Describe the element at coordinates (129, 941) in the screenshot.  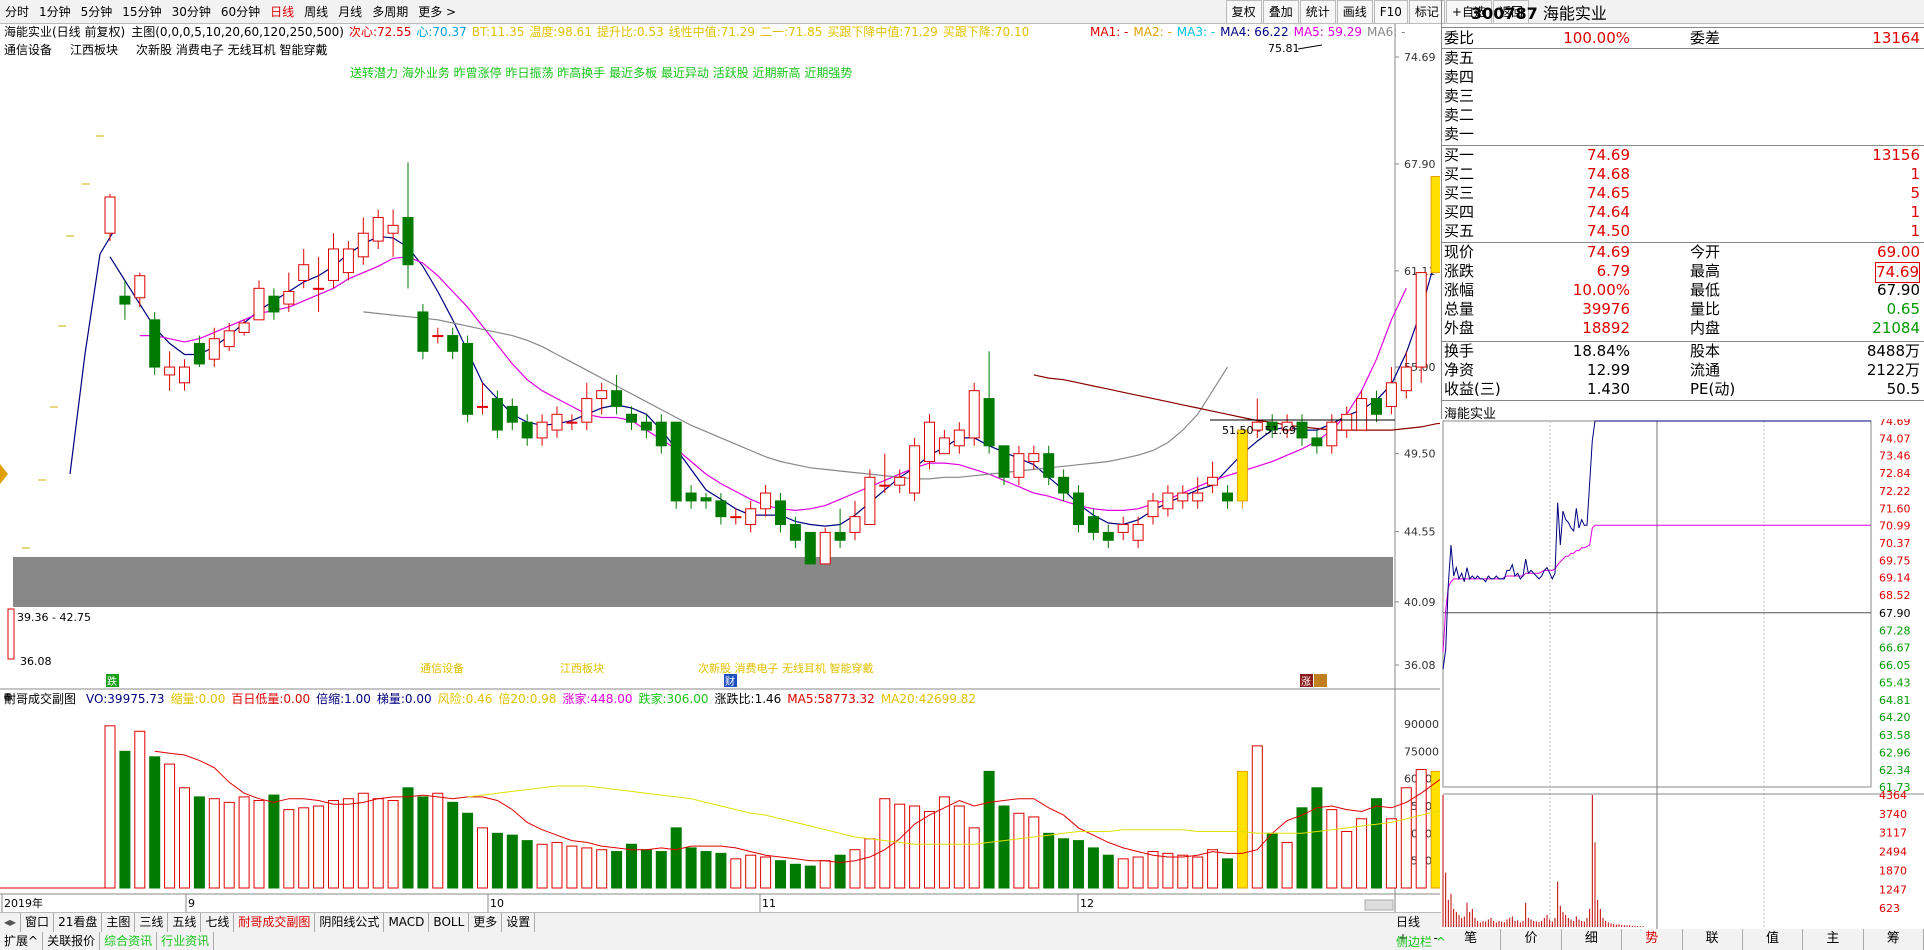
I see `info-tab: 综合资讯` at that location.